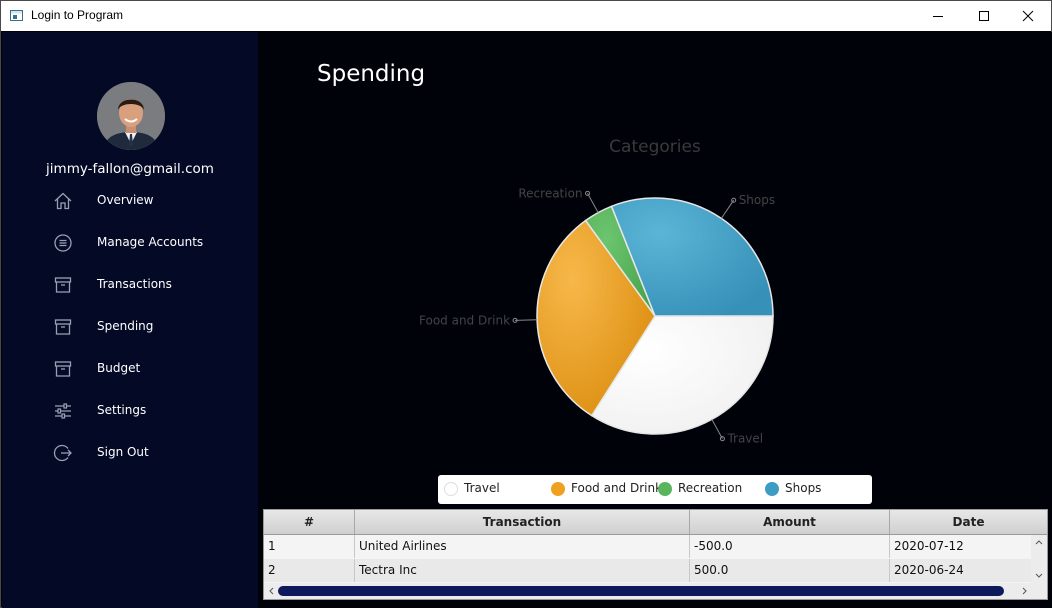 This screenshot has height=608, width=1052. Describe the element at coordinates (526, 16) in the screenshot. I see `title-bar: Login to Program` at that location.